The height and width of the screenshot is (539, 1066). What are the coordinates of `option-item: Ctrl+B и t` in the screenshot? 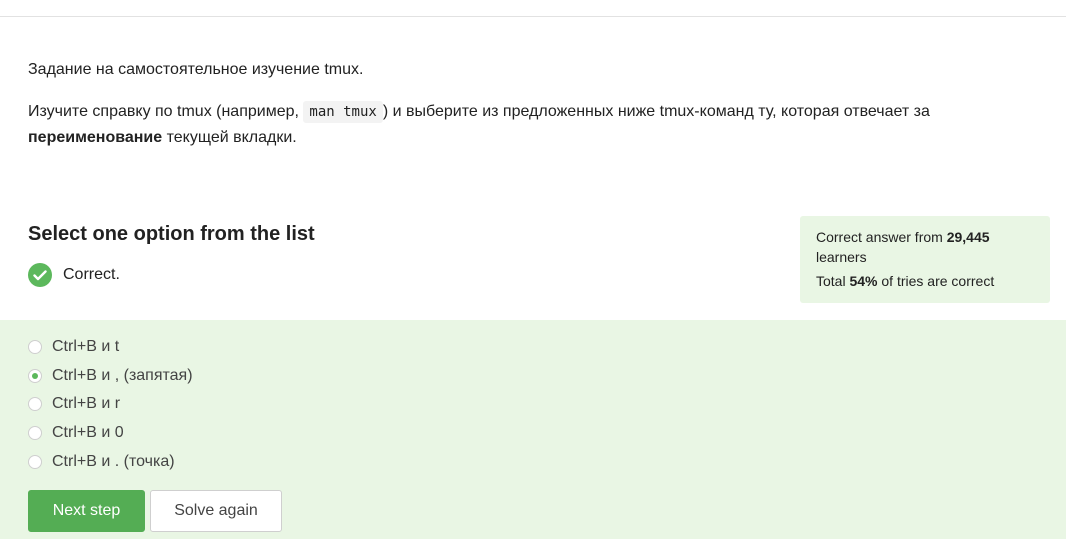 It's located at (73, 347).